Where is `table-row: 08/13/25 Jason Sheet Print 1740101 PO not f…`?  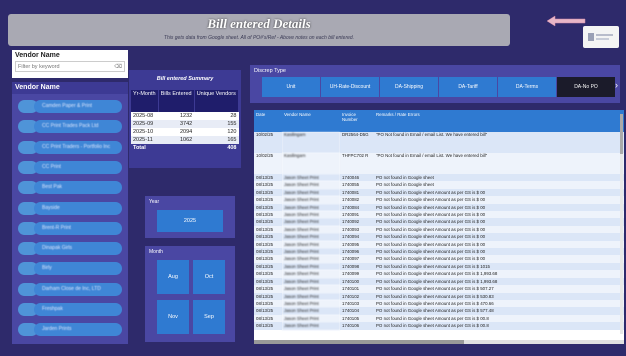
table-row: 08/13/25 Jason Sheet Print 1740101 PO not f… is located at coordinates (439, 289).